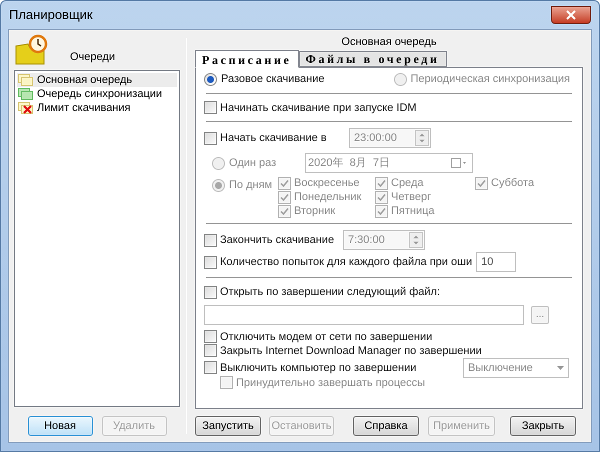 The height and width of the screenshot is (452, 600). Describe the element at coordinates (490, 79) in the screenshot. I see `option-label: Периодическая синхронизация` at that location.